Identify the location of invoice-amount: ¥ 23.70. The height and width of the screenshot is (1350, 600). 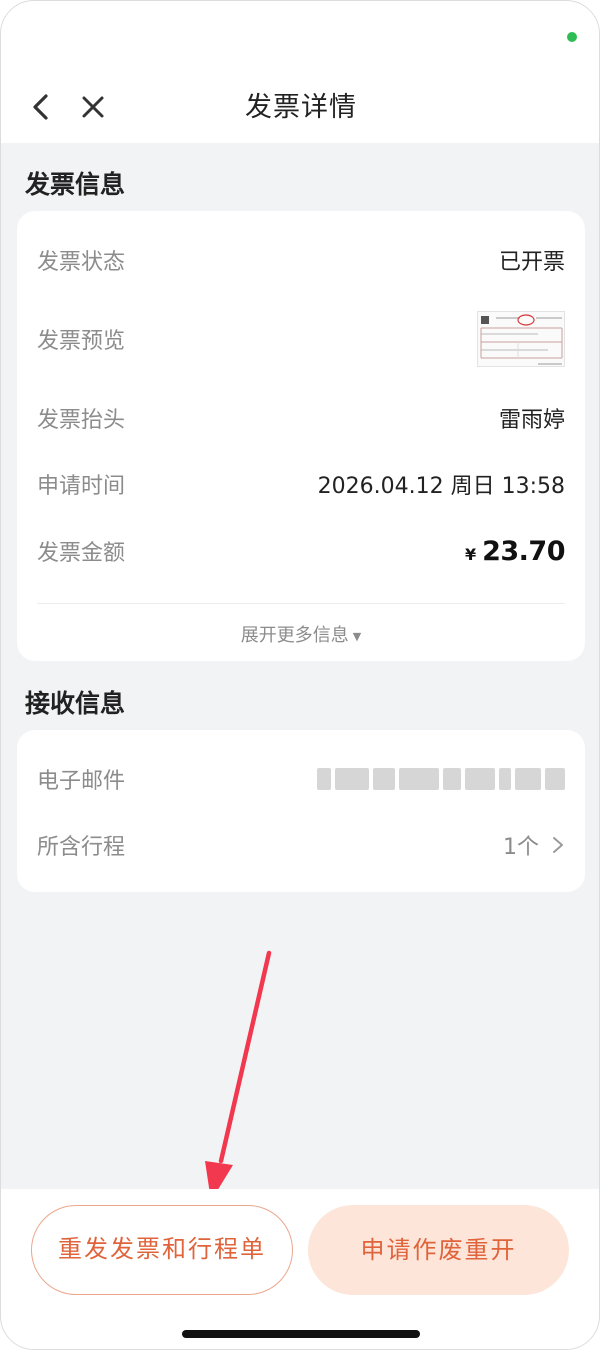
(515, 551).